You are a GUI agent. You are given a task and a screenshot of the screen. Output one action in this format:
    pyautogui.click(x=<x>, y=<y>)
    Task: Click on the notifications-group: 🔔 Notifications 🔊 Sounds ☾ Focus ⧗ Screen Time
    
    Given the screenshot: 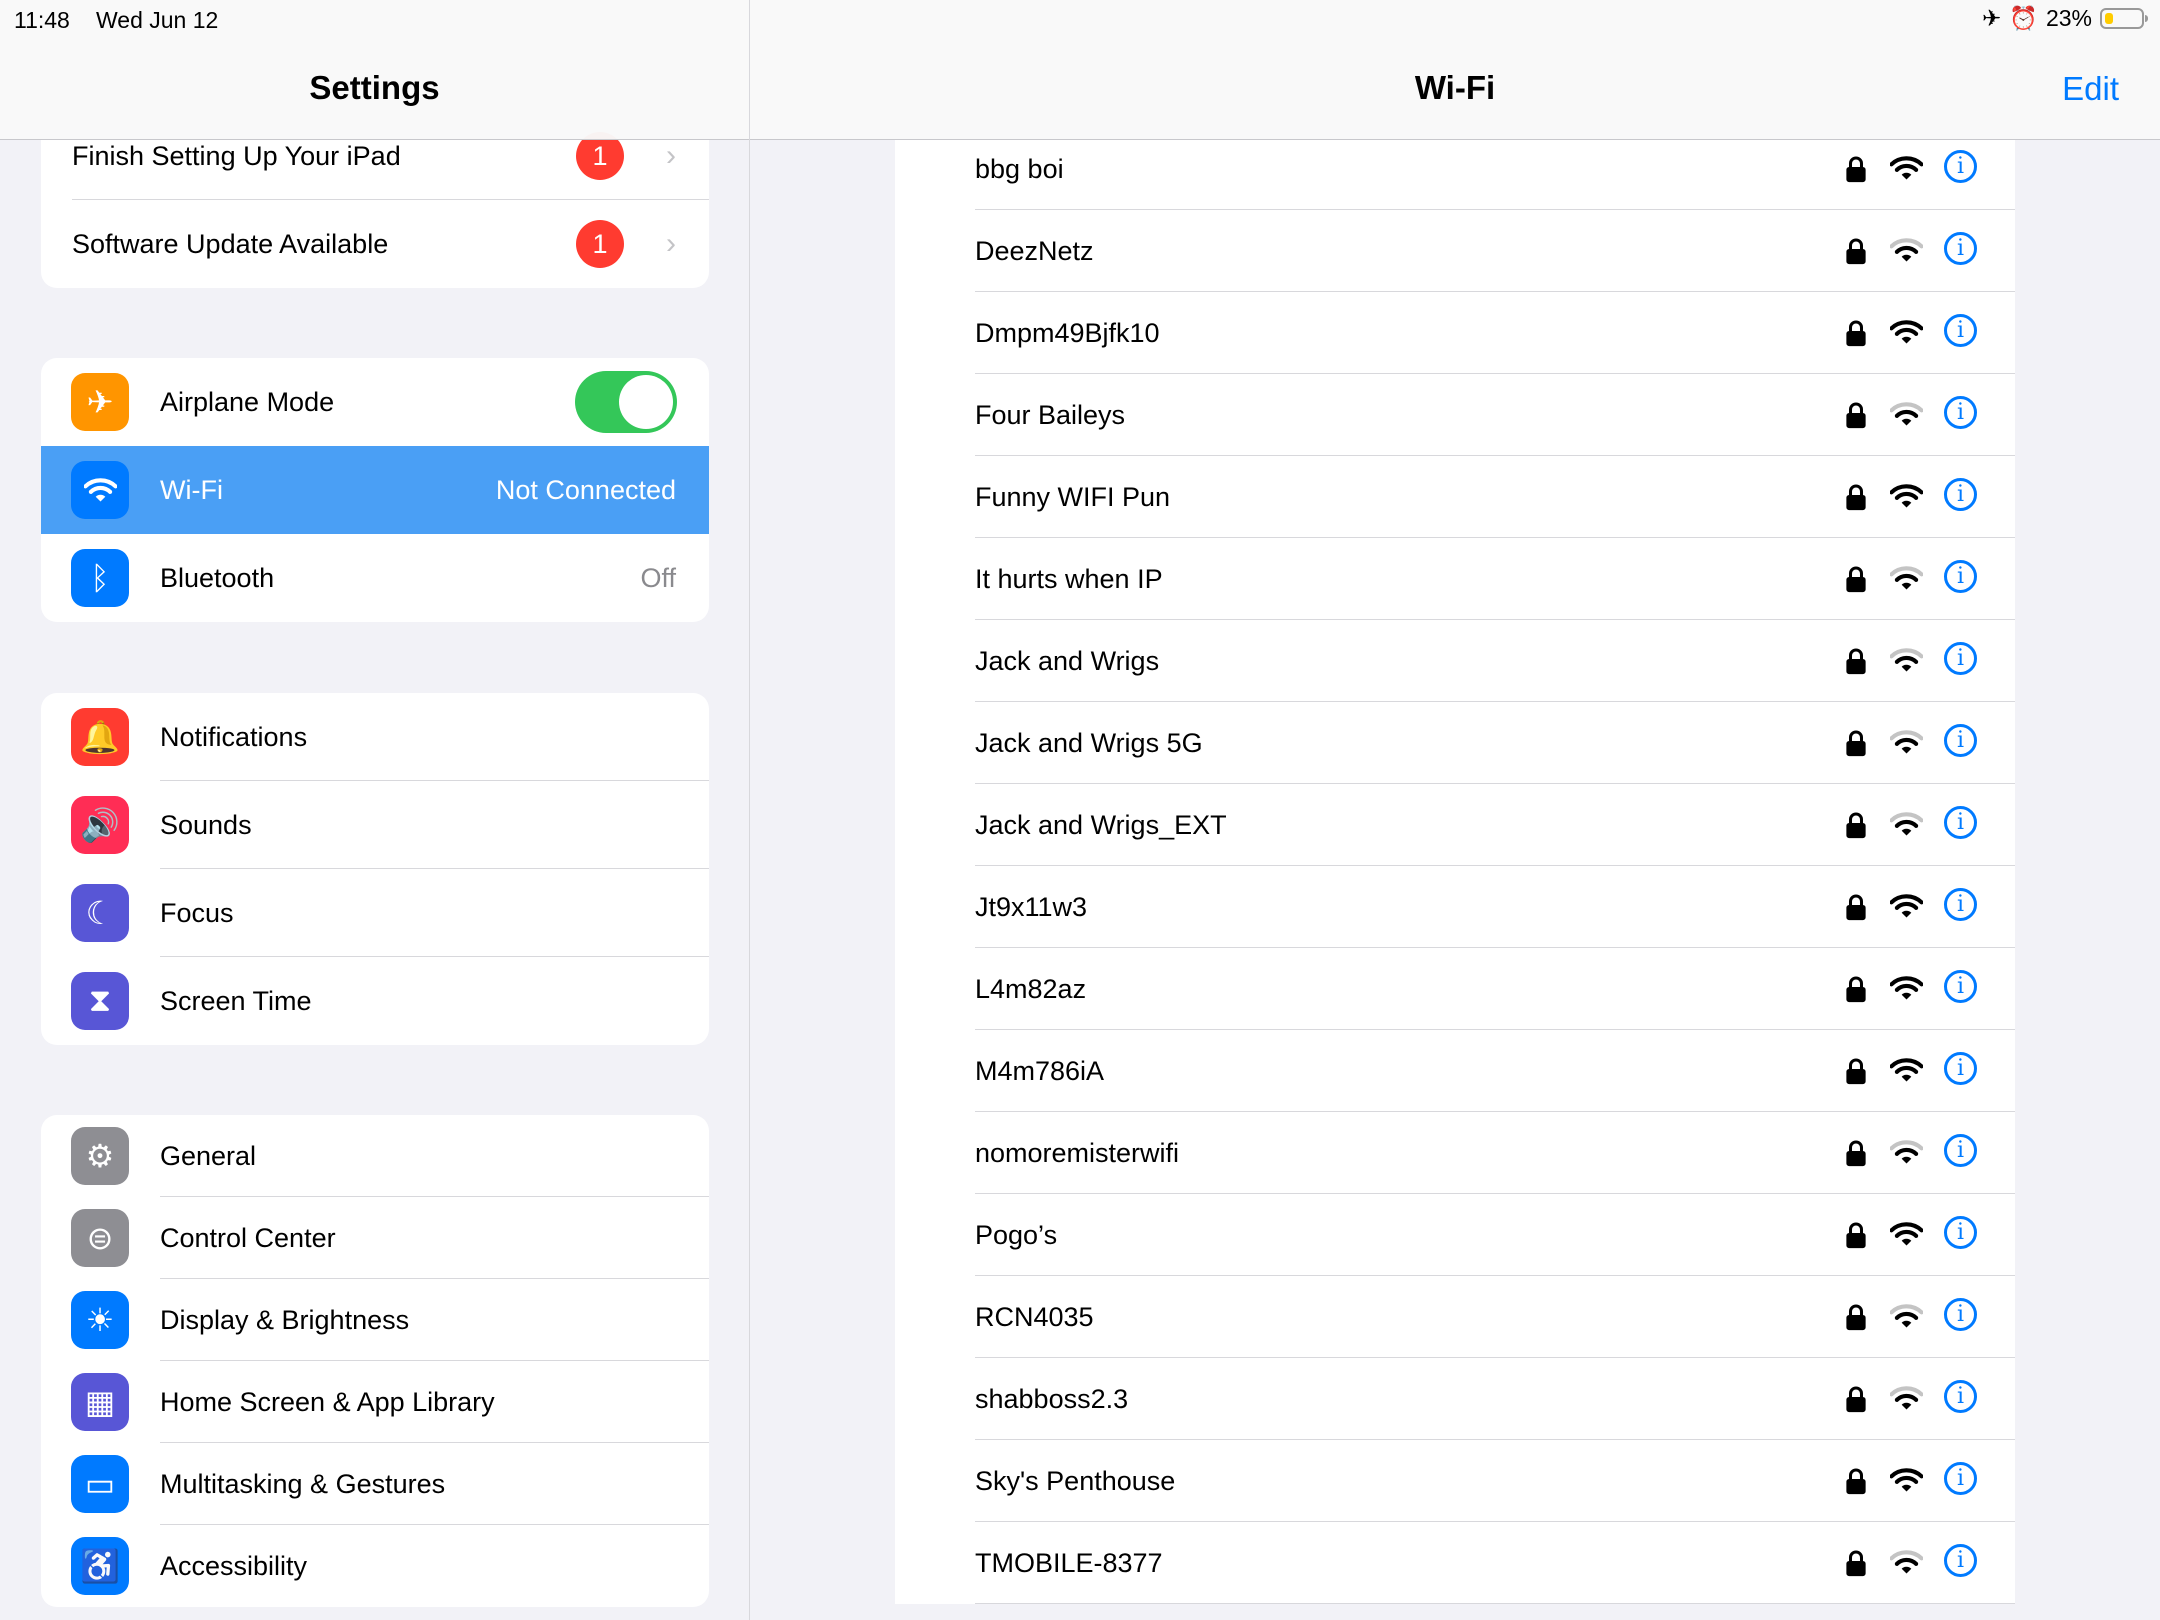 What is the action you would take?
    pyautogui.click(x=375, y=869)
    